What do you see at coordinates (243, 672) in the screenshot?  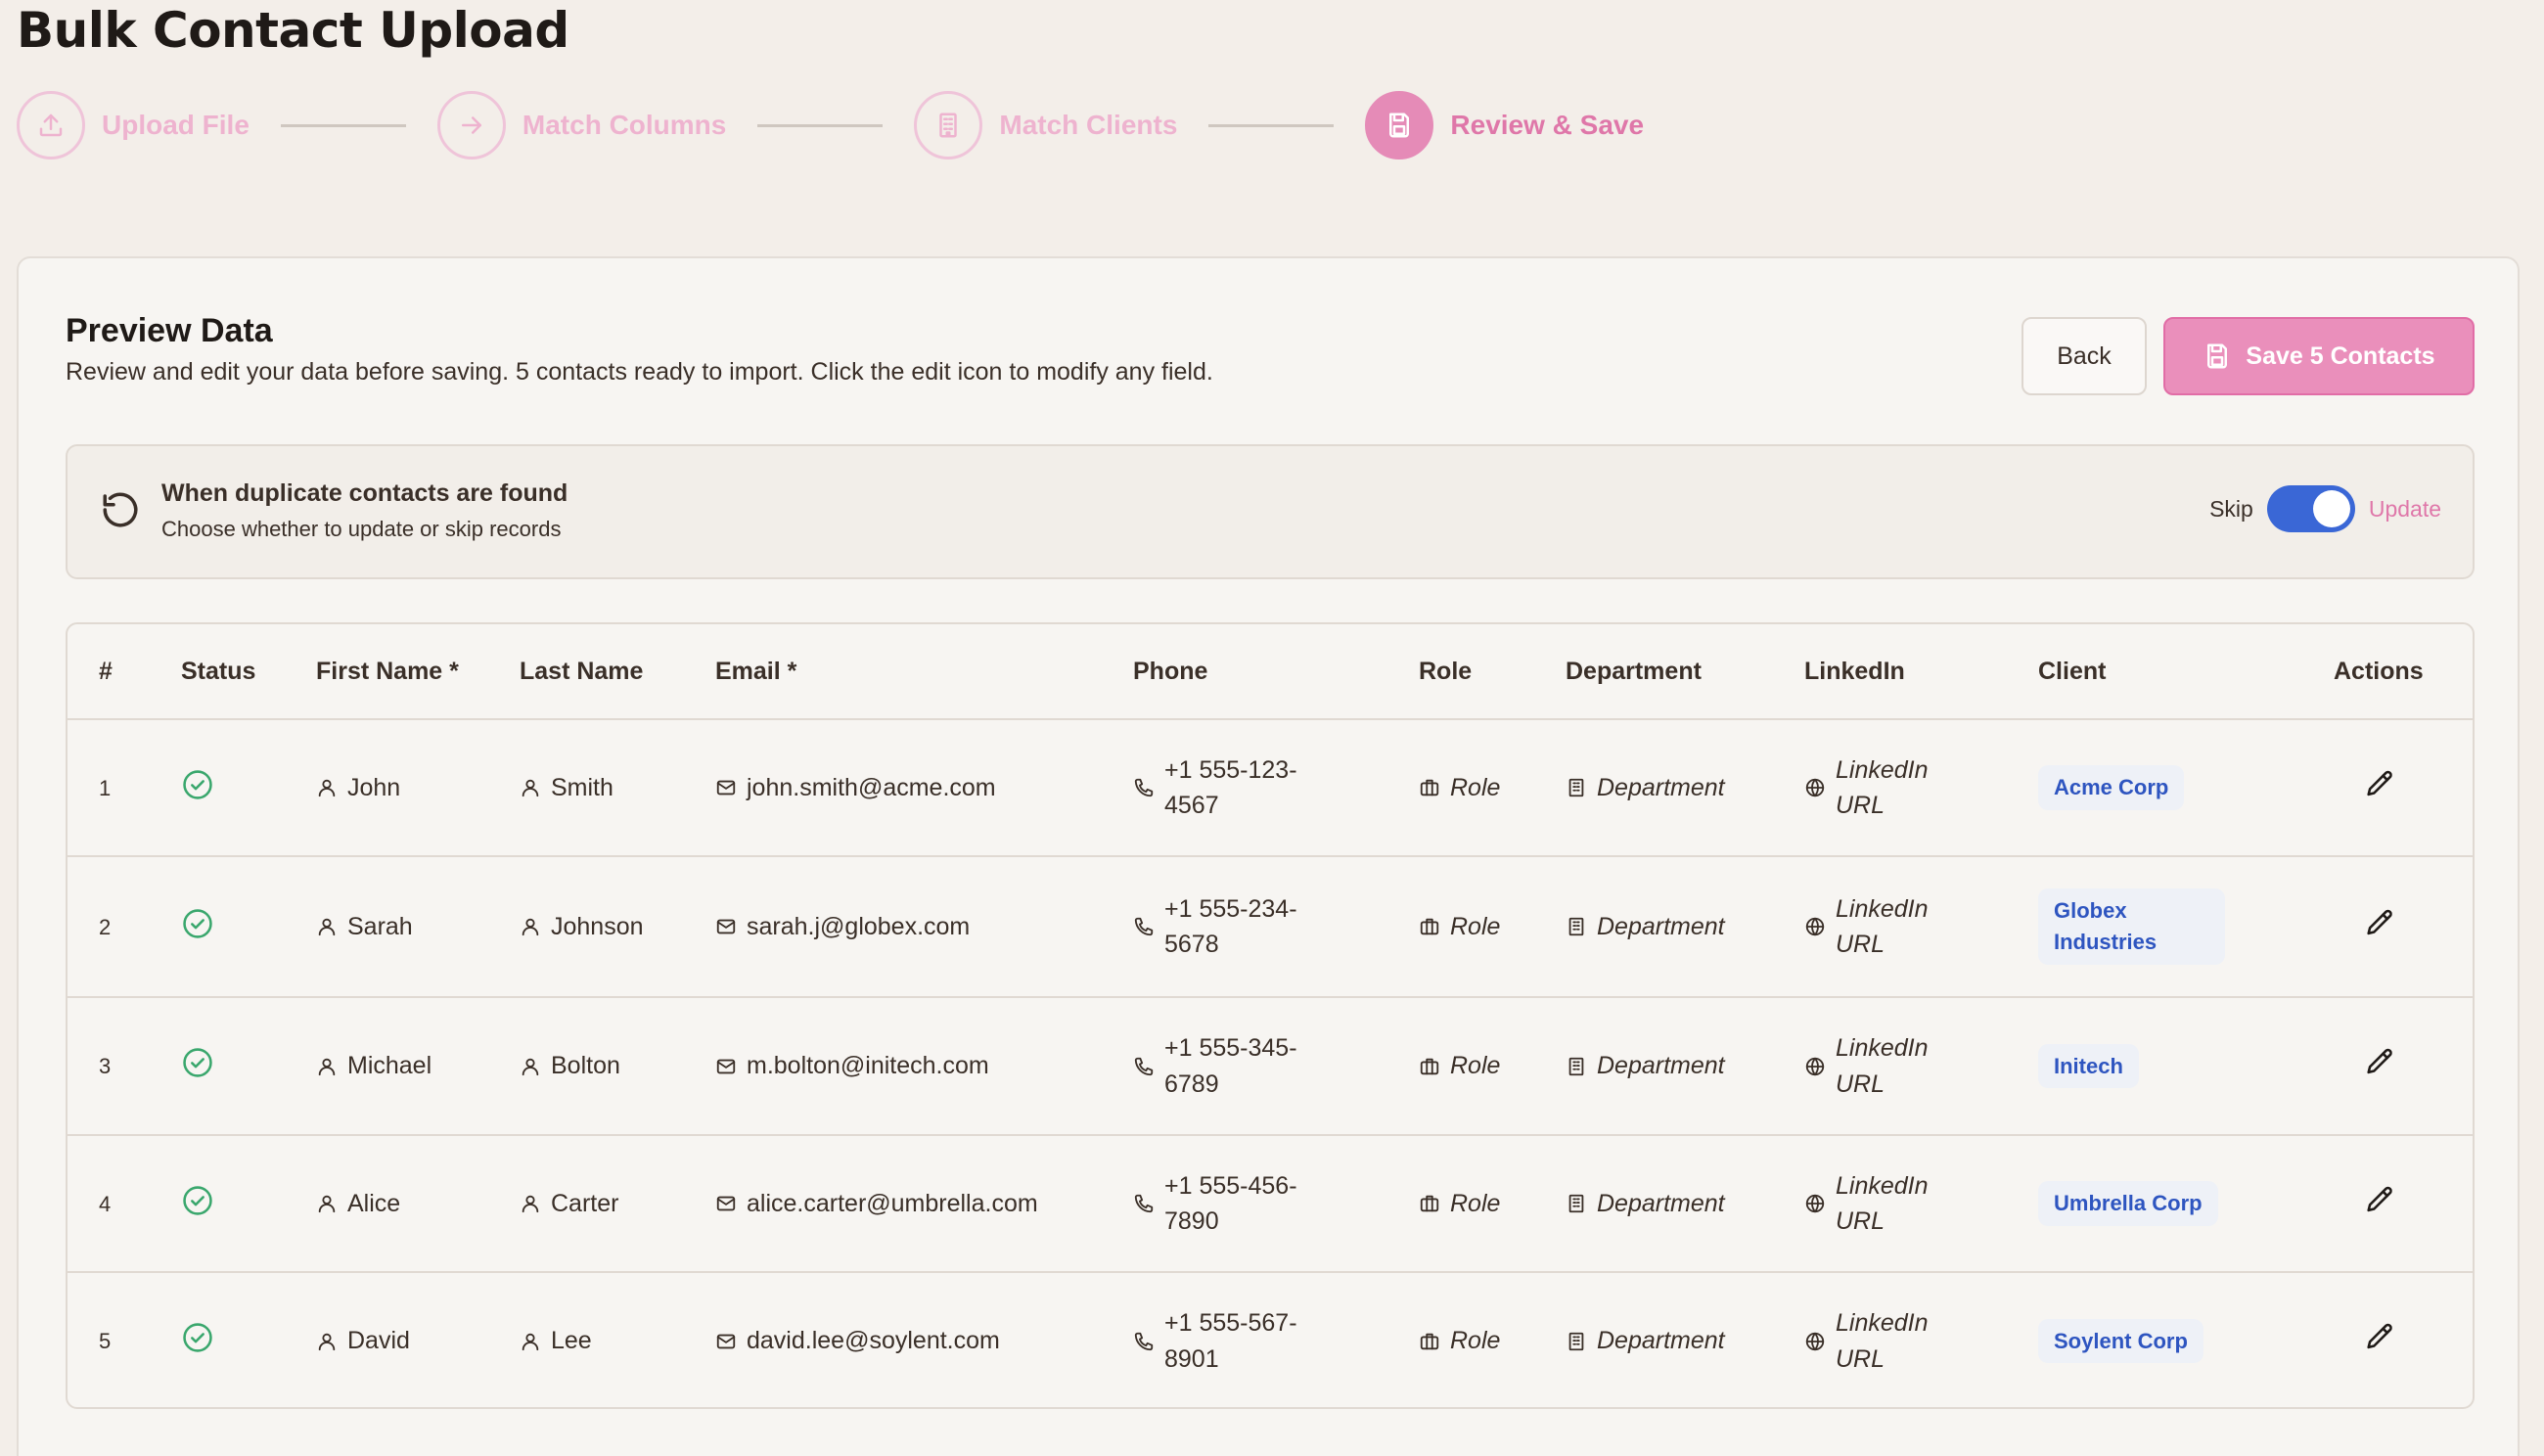 I see `col-header-status: Status` at bounding box center [243, 672].